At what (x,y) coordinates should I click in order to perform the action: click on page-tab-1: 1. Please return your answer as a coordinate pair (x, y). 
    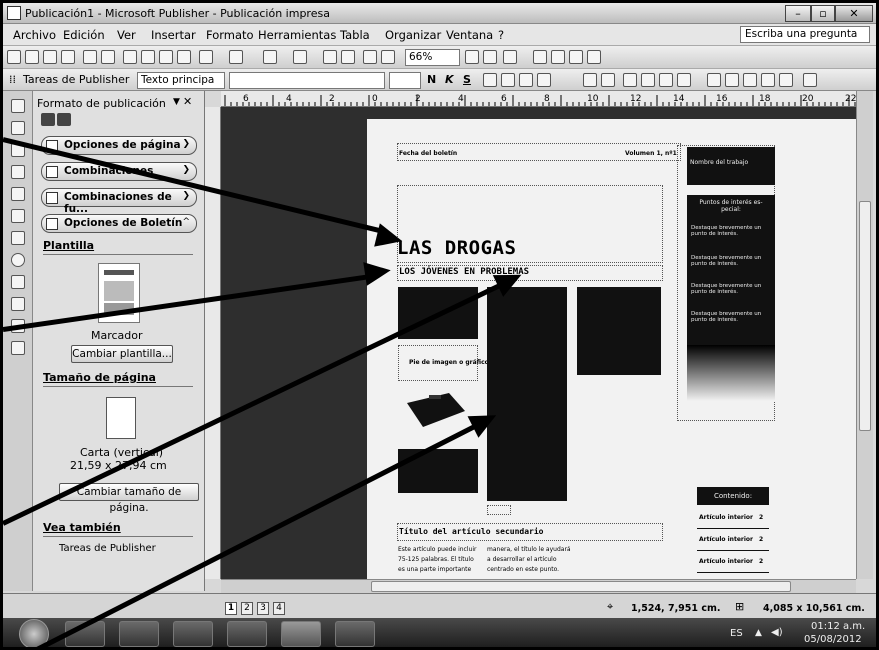
    Looking at the image, I should click on (231, 608).